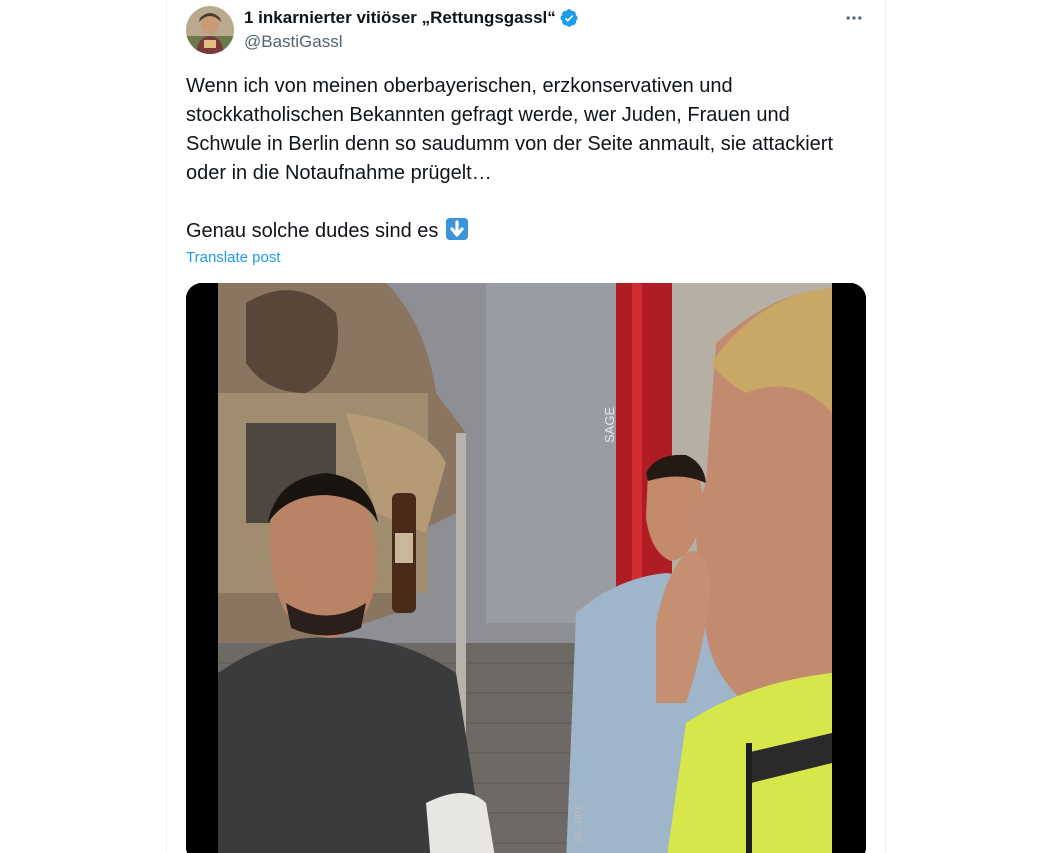  Describe the element at coordinates (569, 18) in the screenshot. I see `verified-badge-icon` at that location.